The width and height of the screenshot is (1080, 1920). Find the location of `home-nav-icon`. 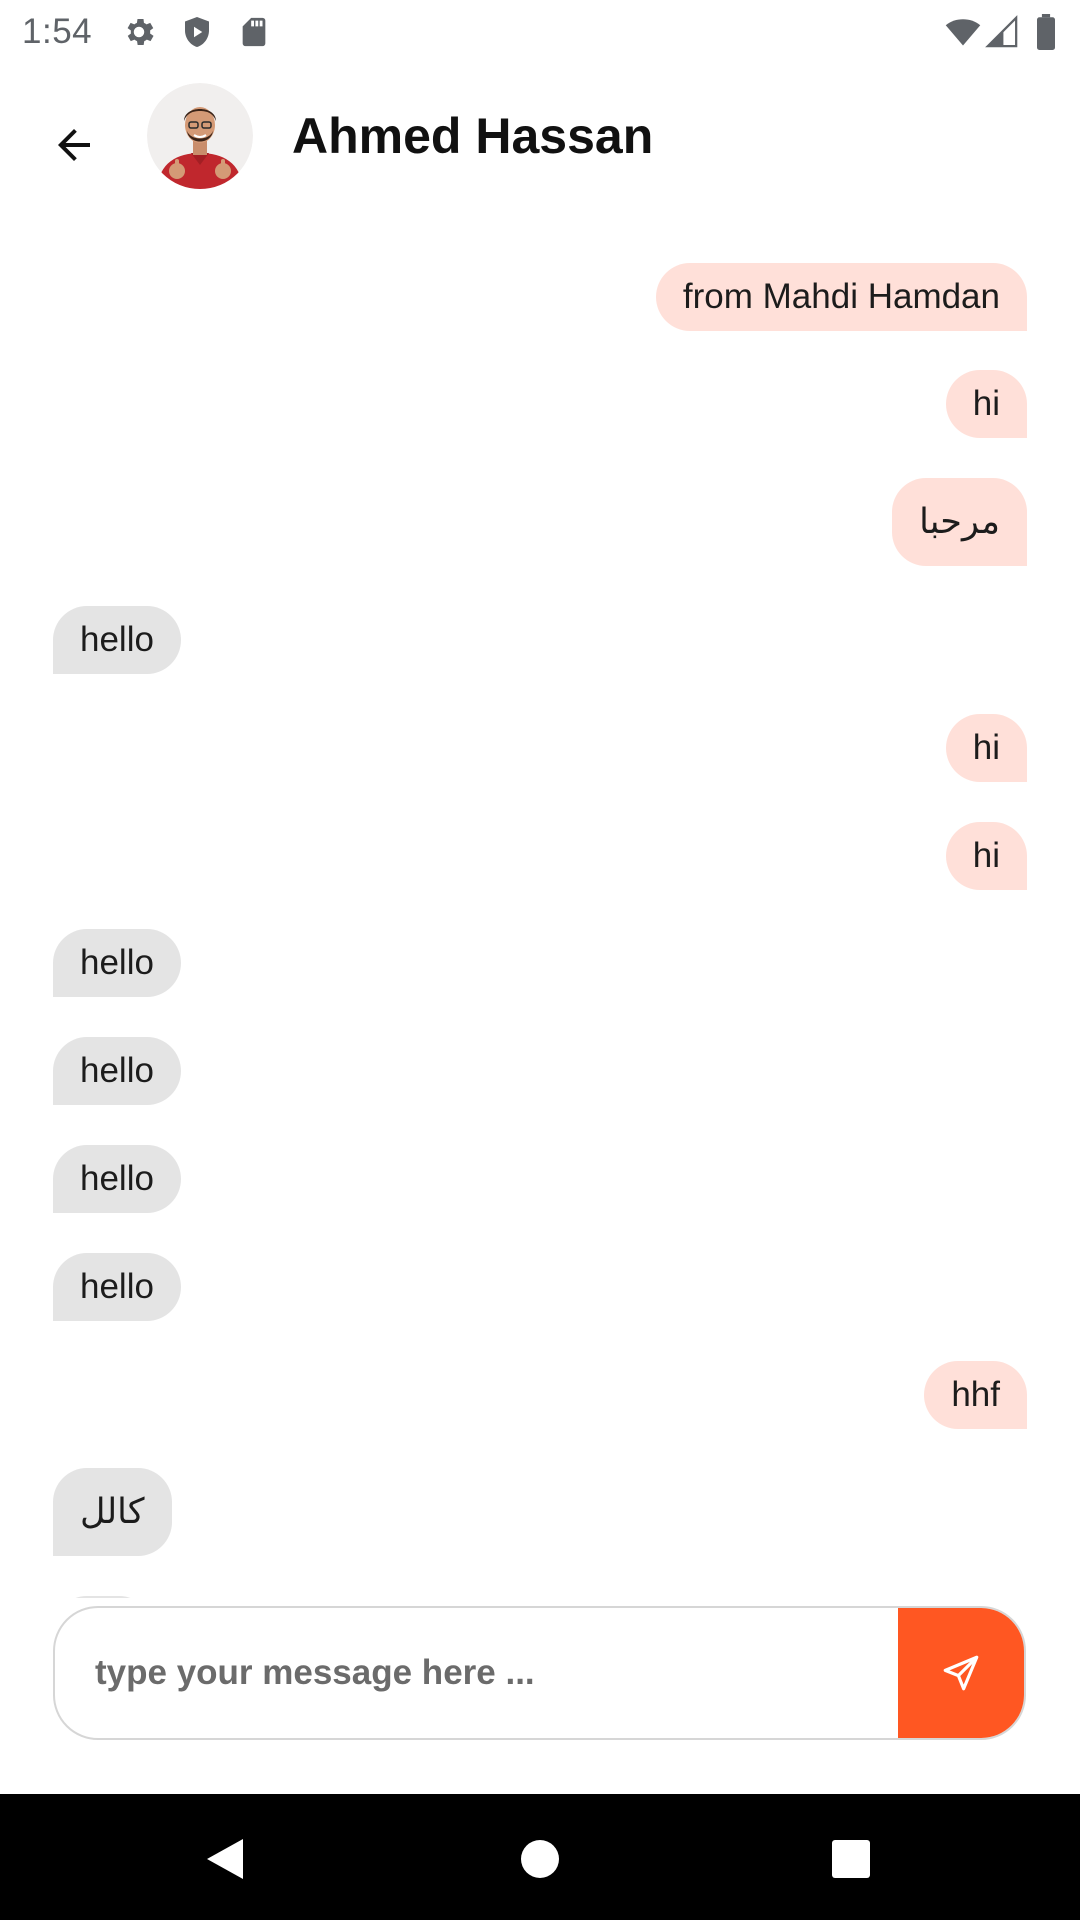

home-nav-icon is located at coordinates (540, 1859).